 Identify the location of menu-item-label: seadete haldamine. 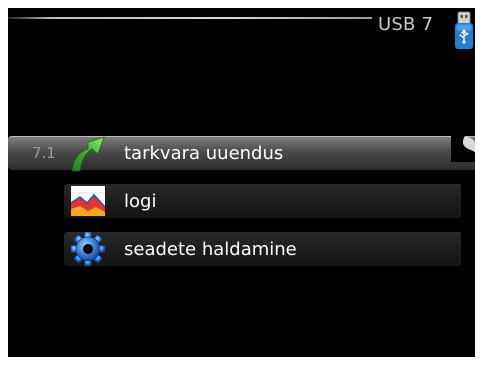
(210, 249).